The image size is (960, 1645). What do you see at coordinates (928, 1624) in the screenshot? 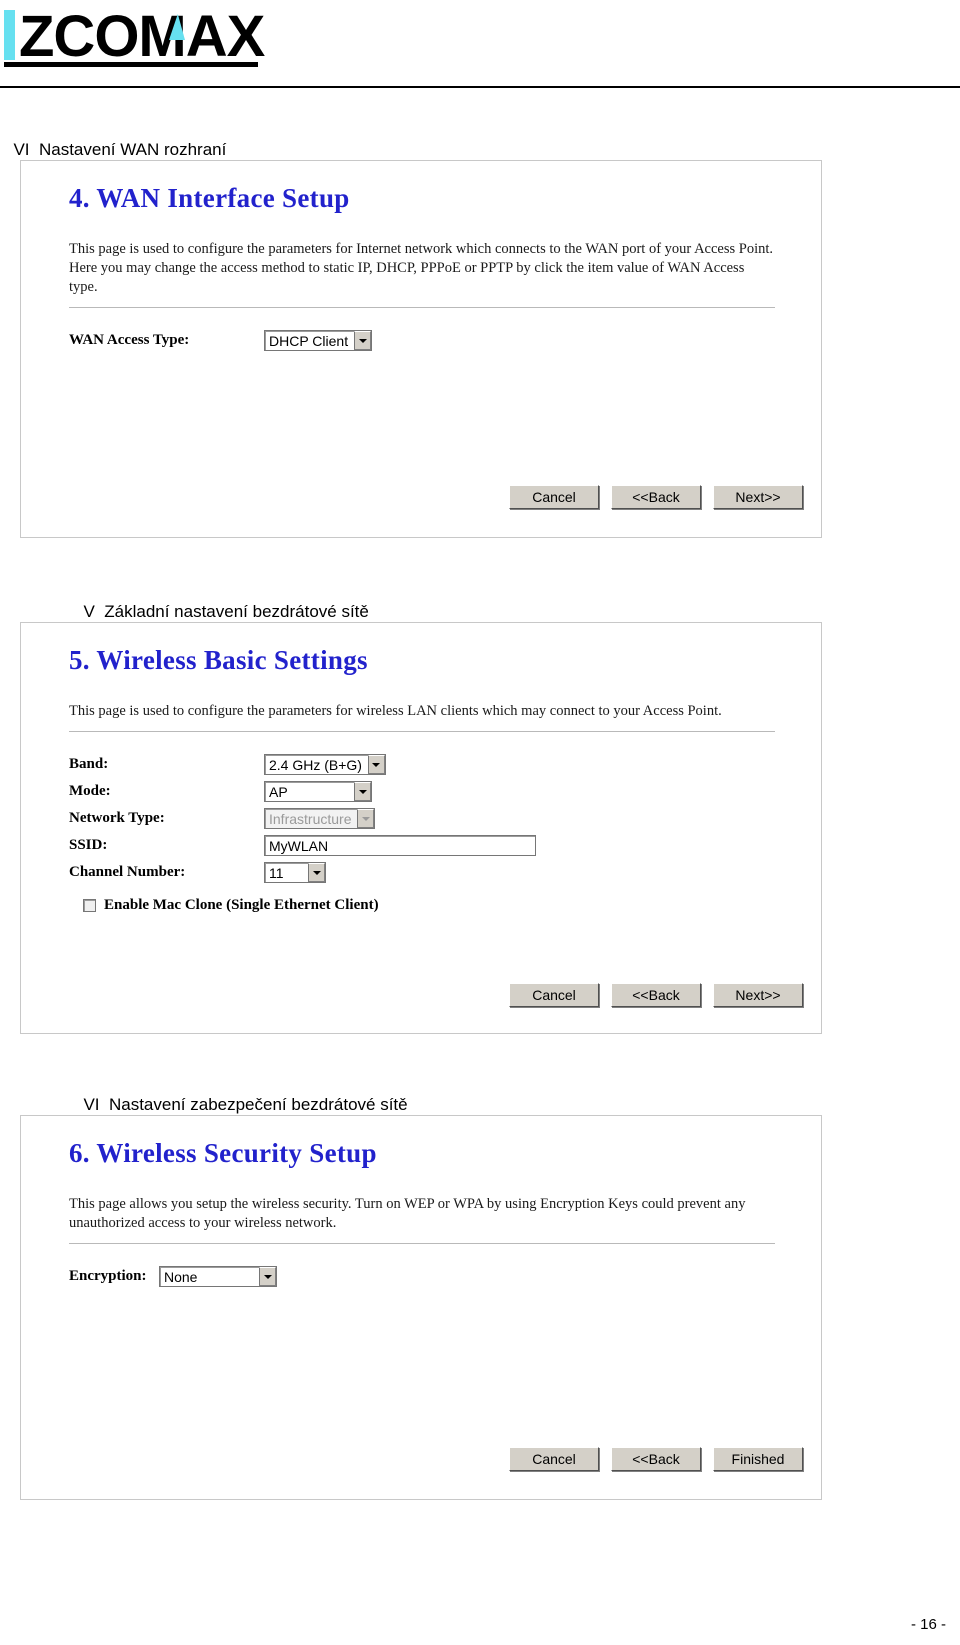
I see `page-number: - 16 -` at bounding box center [928, 1624].